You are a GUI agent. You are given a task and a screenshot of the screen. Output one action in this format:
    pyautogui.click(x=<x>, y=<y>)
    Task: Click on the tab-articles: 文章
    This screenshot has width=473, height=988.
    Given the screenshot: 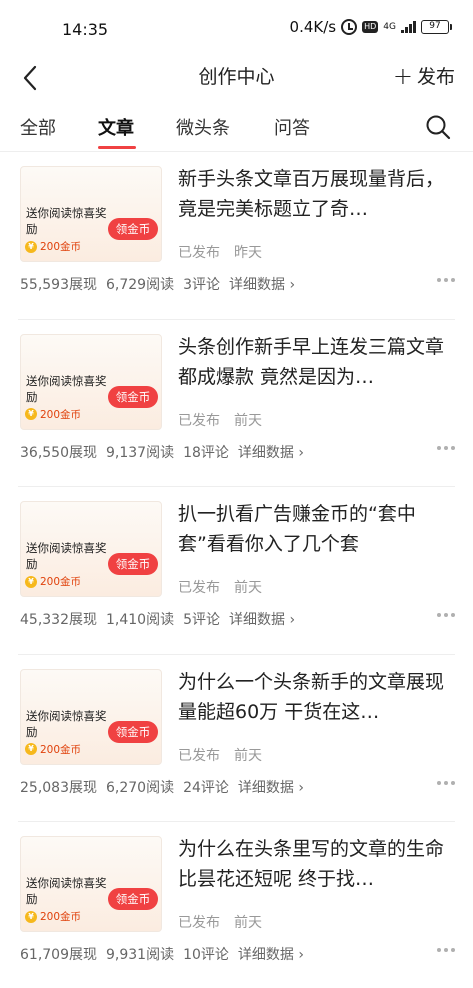 What is the action you would take?
    pyautogui.click(x=116, y=127)
    